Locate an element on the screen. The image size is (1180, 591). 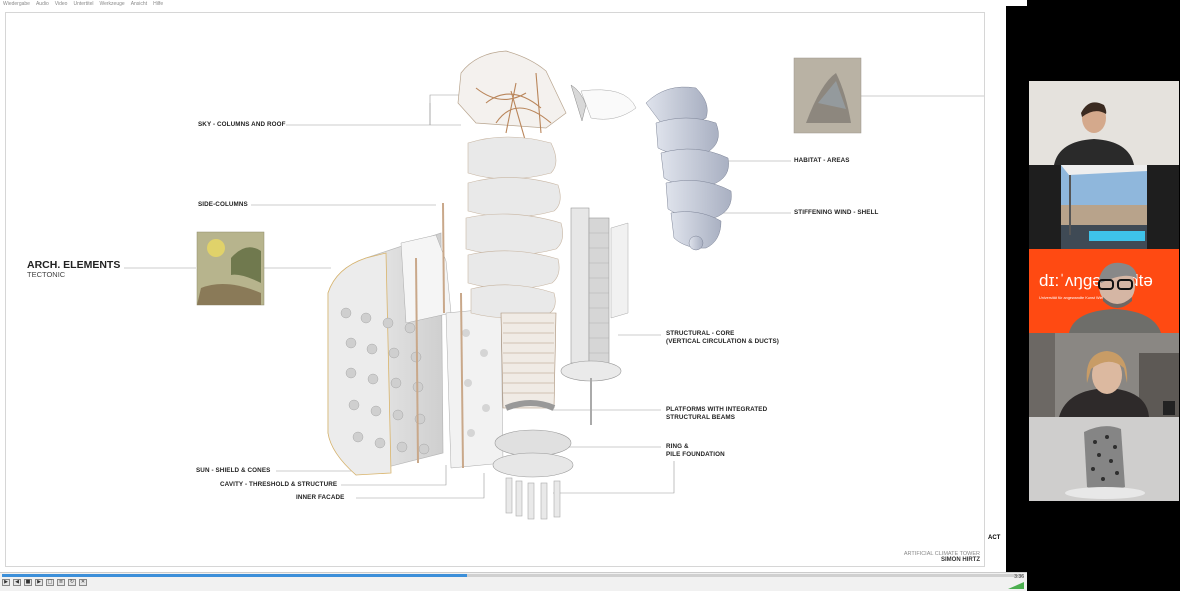
label-side-columns: SIDE-COLUMNS is located at coordinates (223, 204).